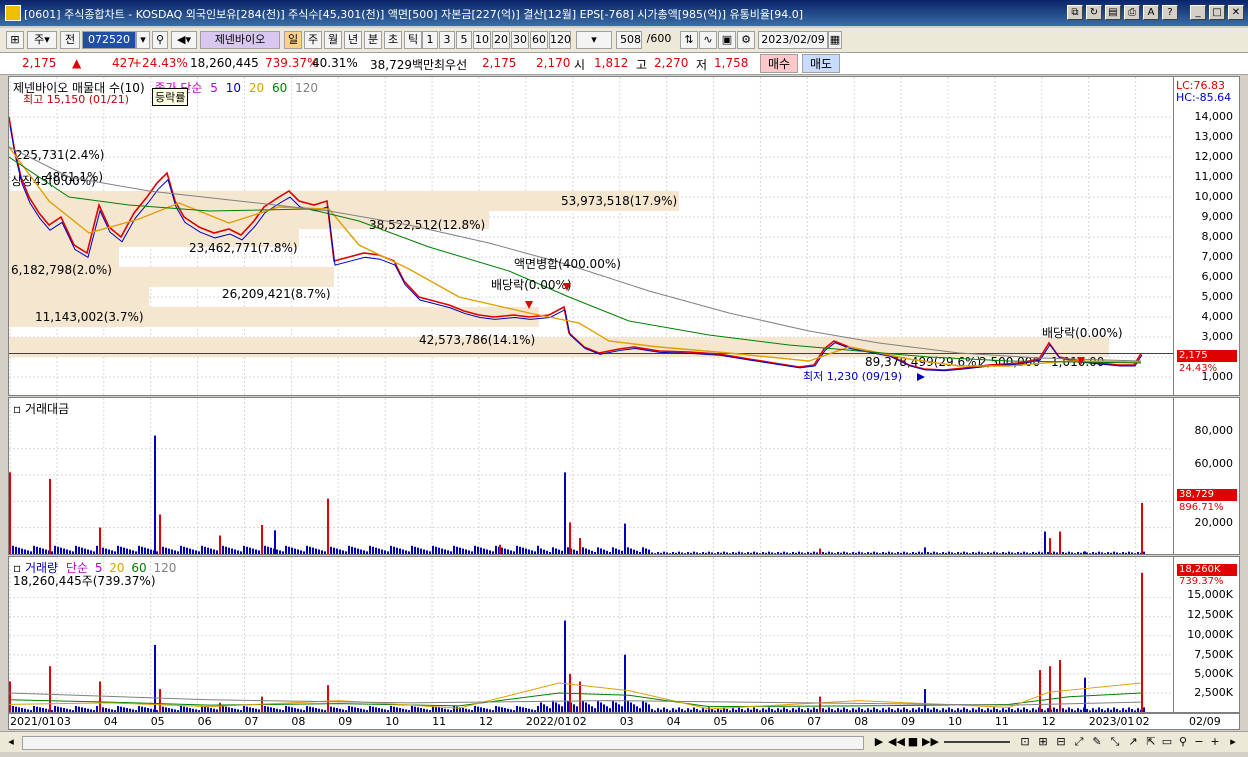  Describe the element at coordinates (353, 40) in the screenshot. I see `period-button: 년` at that location.